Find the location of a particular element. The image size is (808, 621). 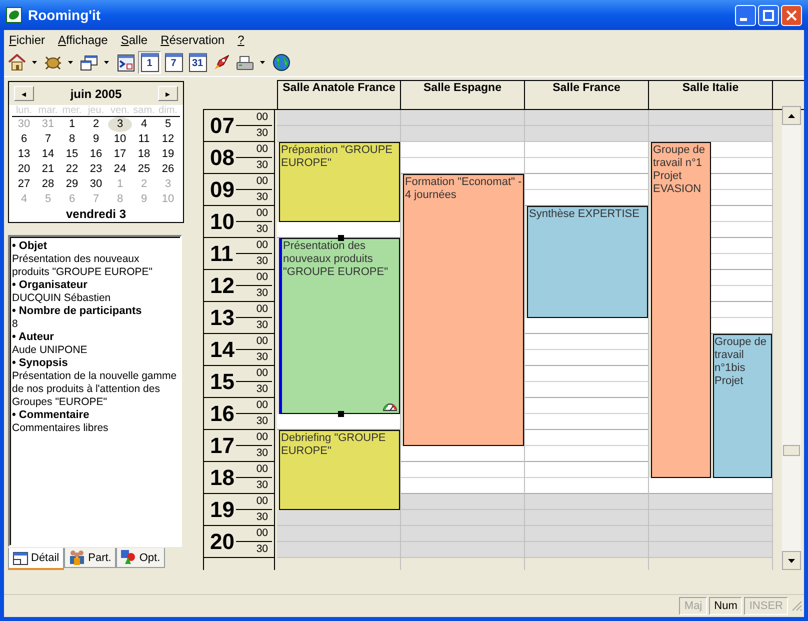

calendar-day: 6 is located at coordinates (24, 139).